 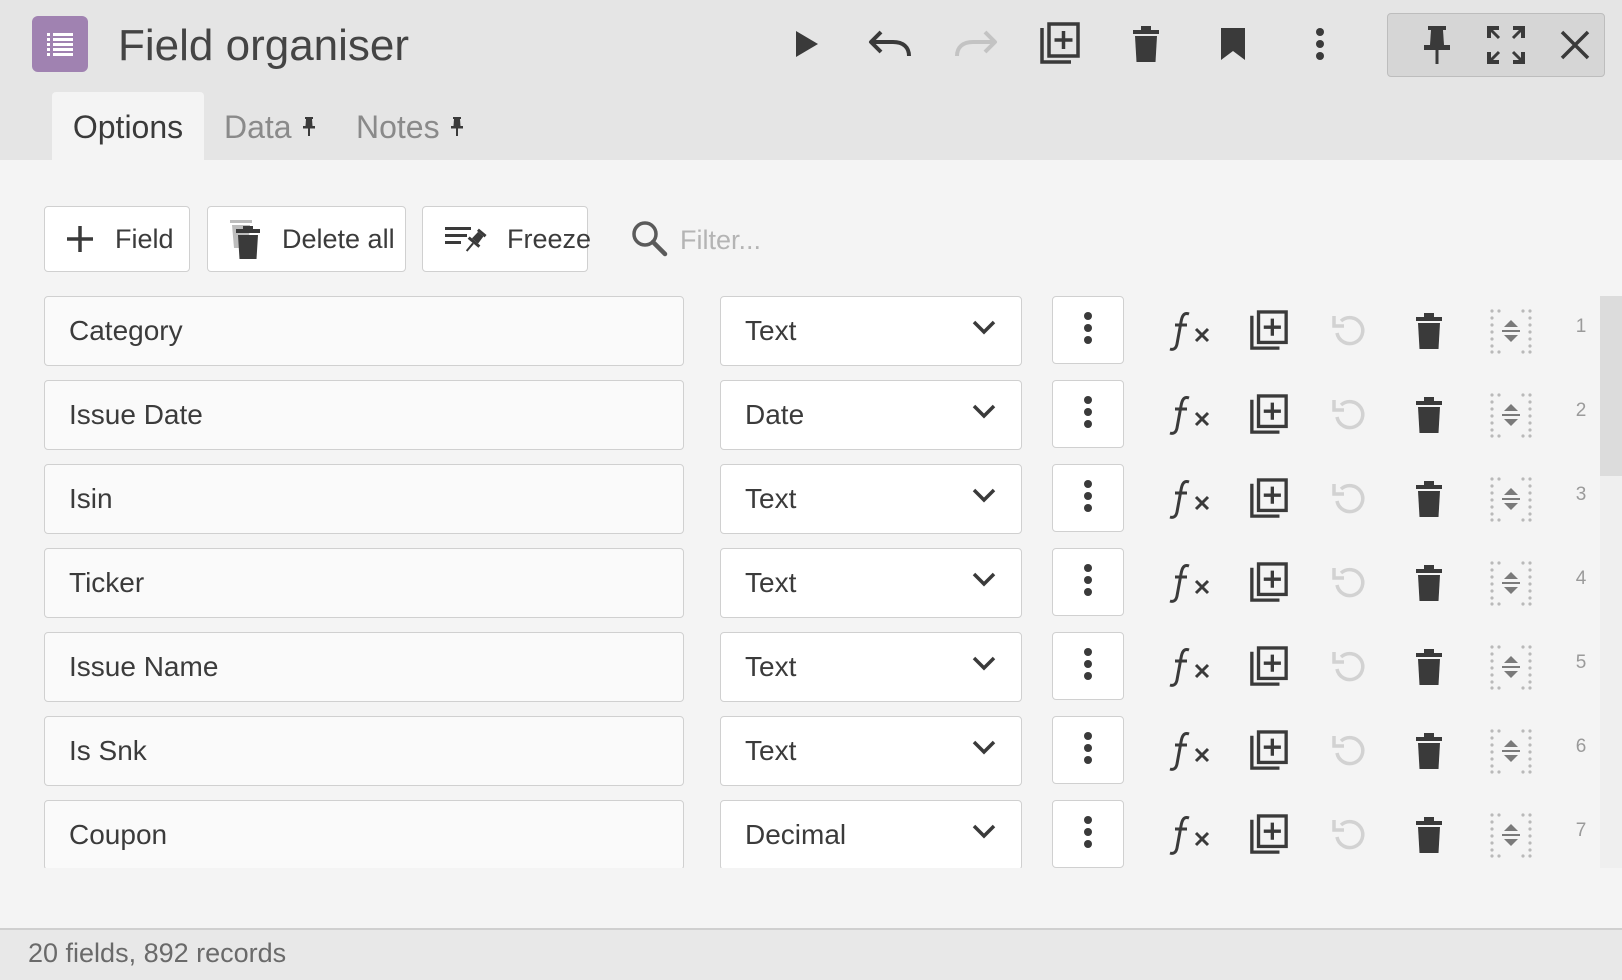 I want to click on field-type-select: Date, so click(x=871, y=415).